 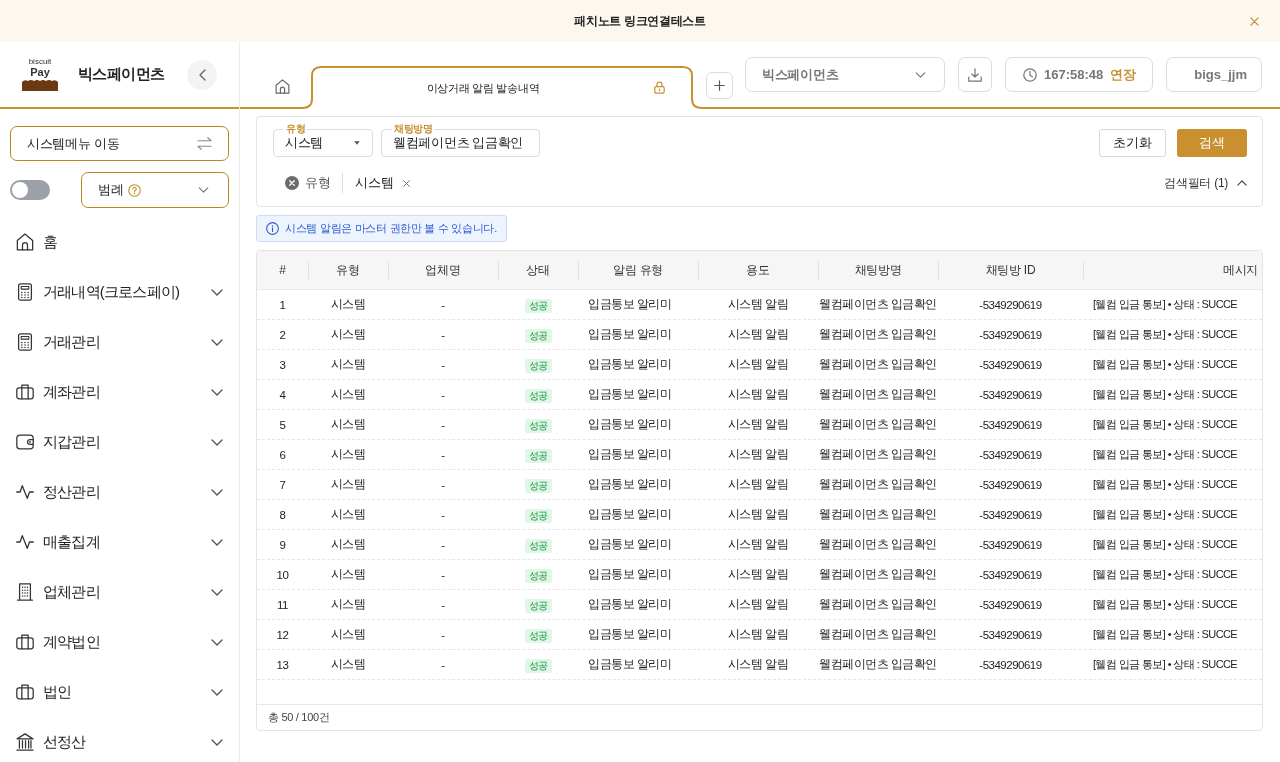 What do you see at coordinates (382, 183) in the screenshot?
I see `filter-value-chip: 시스템` at bounding box center [382, 183].